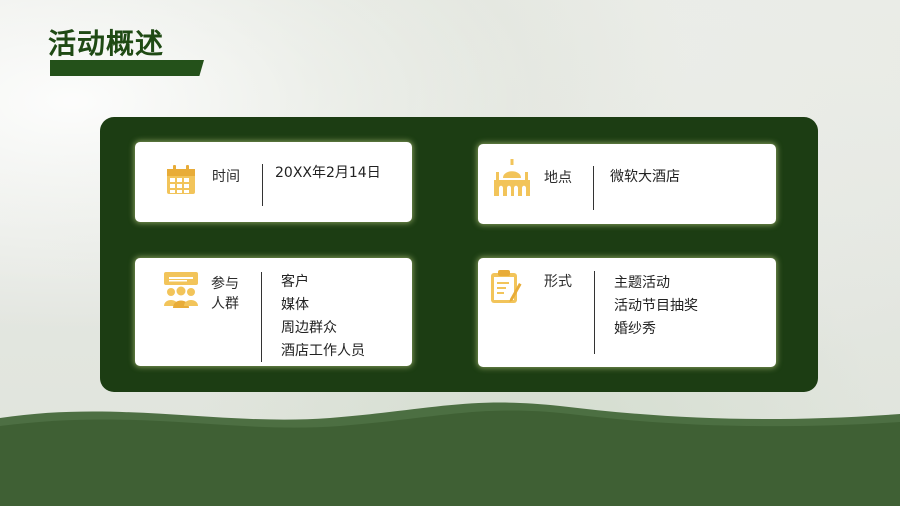 The height and width of the screenshot is (506, 900). What do you see at coordinates (295, 282) in the screenshot?
I see `list-item: 客户` at bounding box center [295, 282].